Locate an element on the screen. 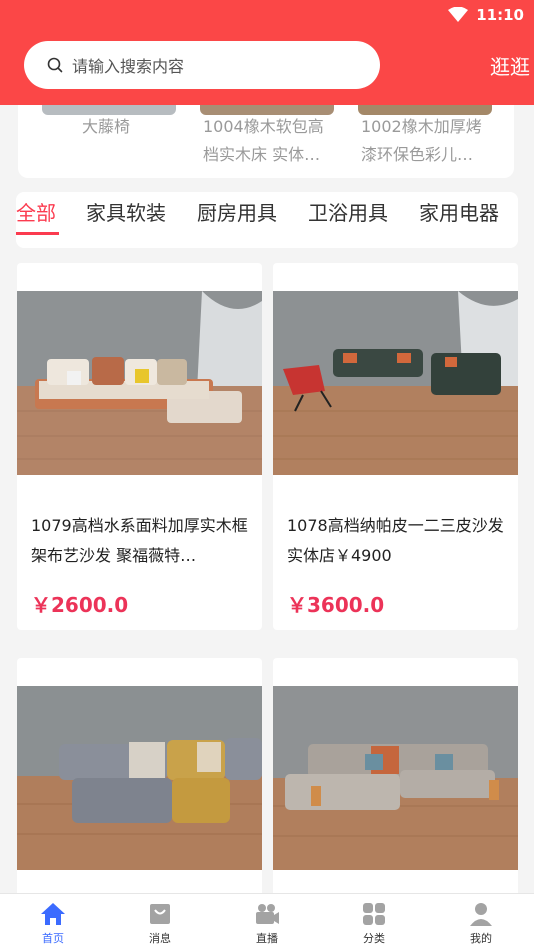  profile-icon is located at coordinates (481, 914).